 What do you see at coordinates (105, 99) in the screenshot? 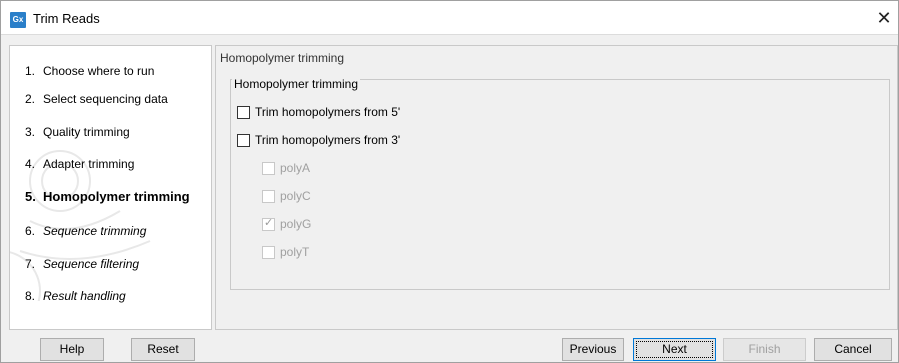
I see `wizard-step-label: Select sequencing data` at bounding box center [105, 99].